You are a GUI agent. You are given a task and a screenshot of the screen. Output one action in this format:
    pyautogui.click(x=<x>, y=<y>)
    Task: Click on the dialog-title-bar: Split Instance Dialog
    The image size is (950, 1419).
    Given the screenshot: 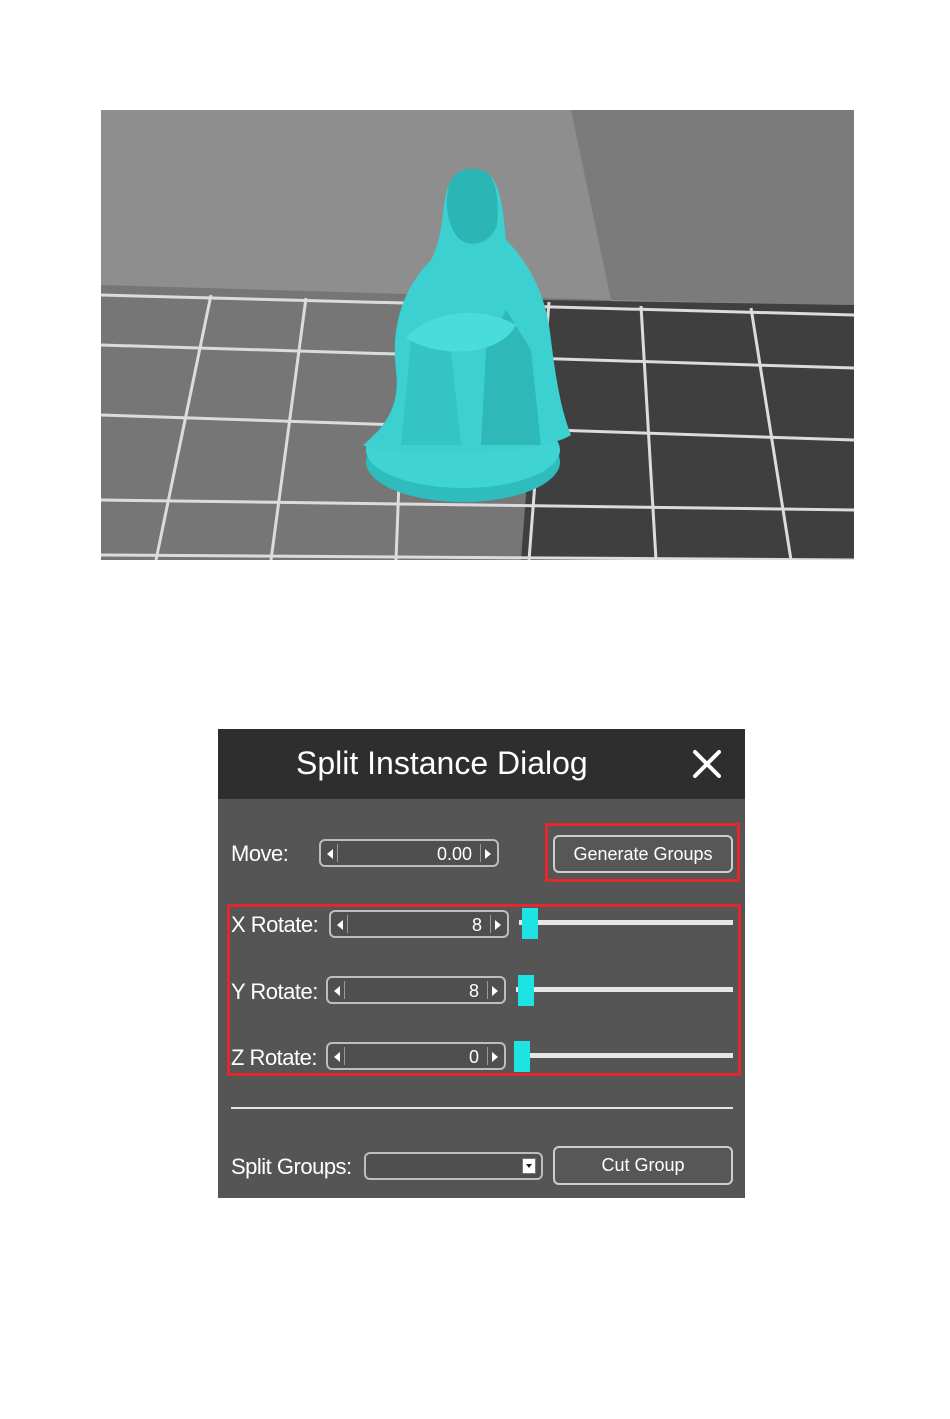 What is the action you would take?
    pyautogui.click(x=481, y=764)
    